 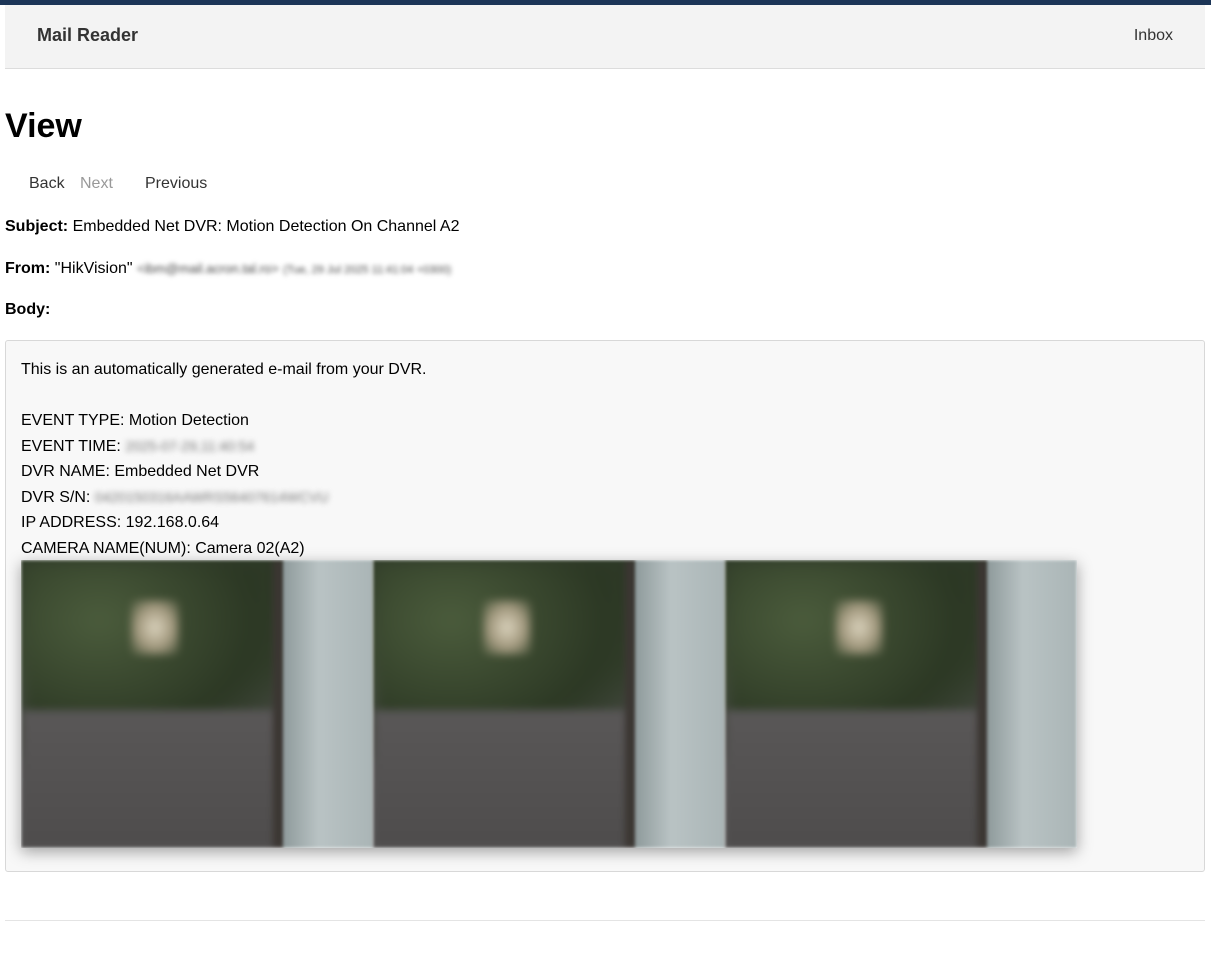 What do you see at coordinates (190, 445) in the screenshot?
I see `event-time-value: 2025-07-29,11:40:54` at bounding box center [190, 445].